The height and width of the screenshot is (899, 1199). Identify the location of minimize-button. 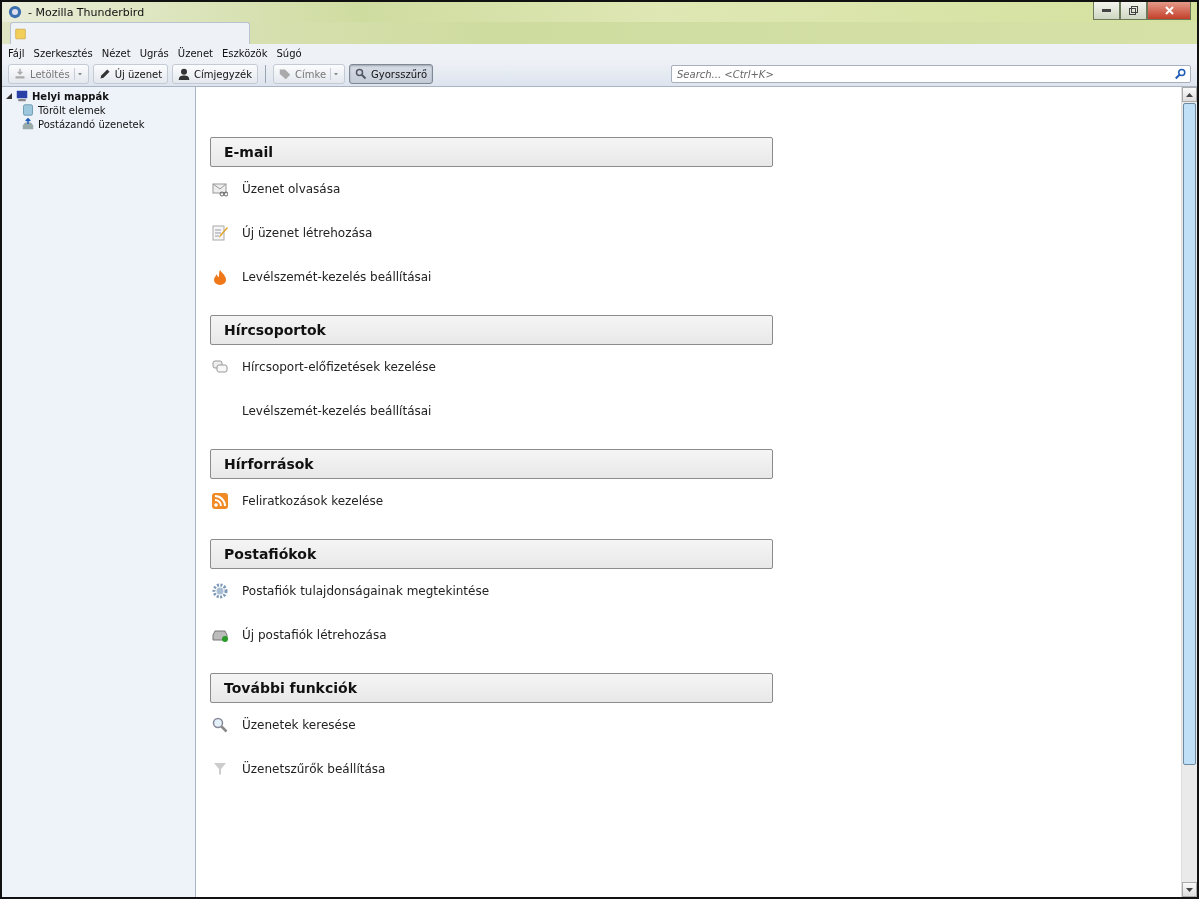
(1106, 11).